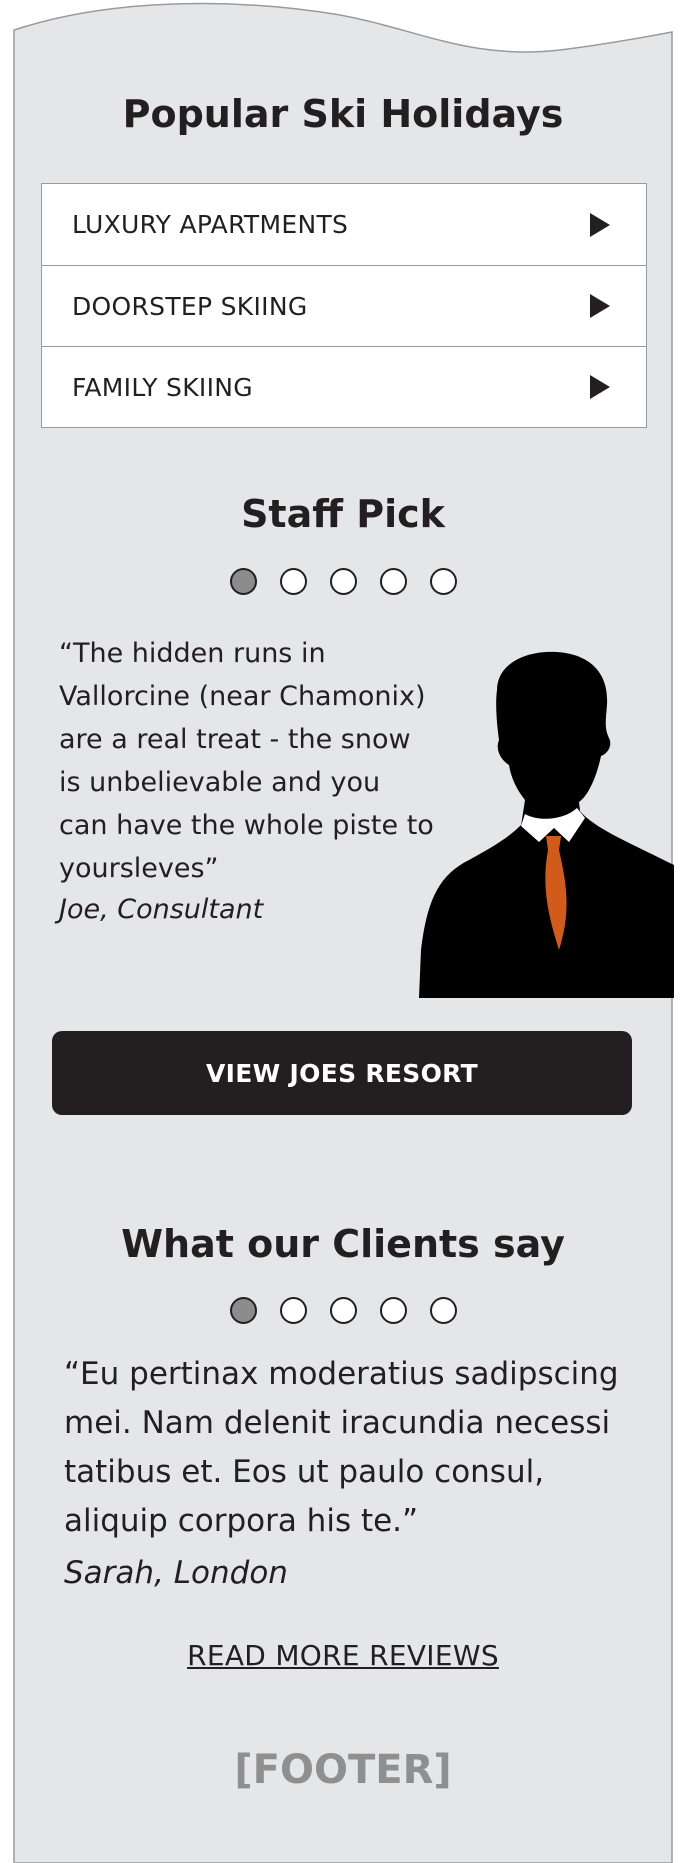 This screenshot has height=1863, width=680. What do you see at coordinates (344, 386) in the screenshot?
I see `menu-item-family-skiing: FAMILY SKIING` at bounding box center [344, 386].